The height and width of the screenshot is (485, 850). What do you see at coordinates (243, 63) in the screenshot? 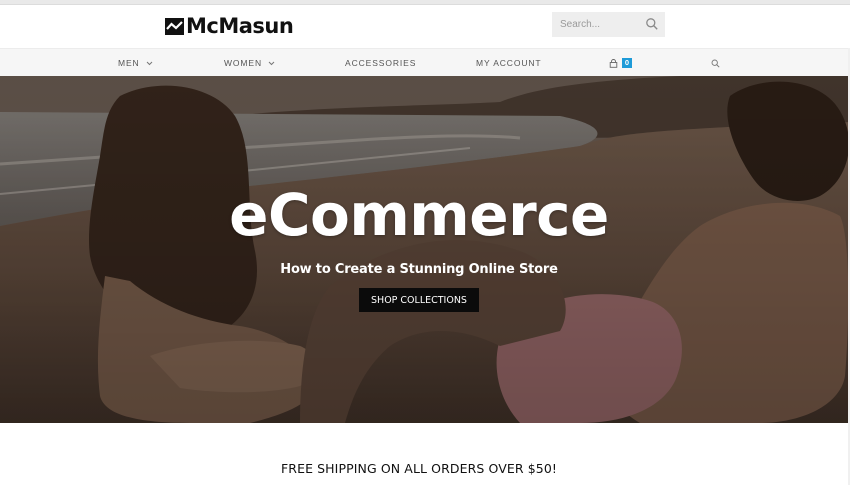
I see `nav-item-label: WOMEN` at bounding box center [243, 63].